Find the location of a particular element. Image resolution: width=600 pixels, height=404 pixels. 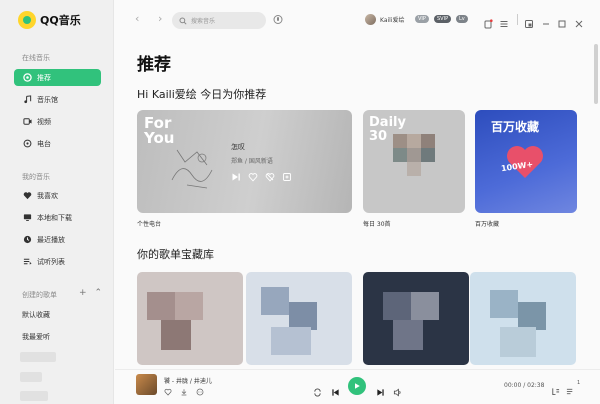

app-name: QQ音乐 is located at coordinates (60, 20).